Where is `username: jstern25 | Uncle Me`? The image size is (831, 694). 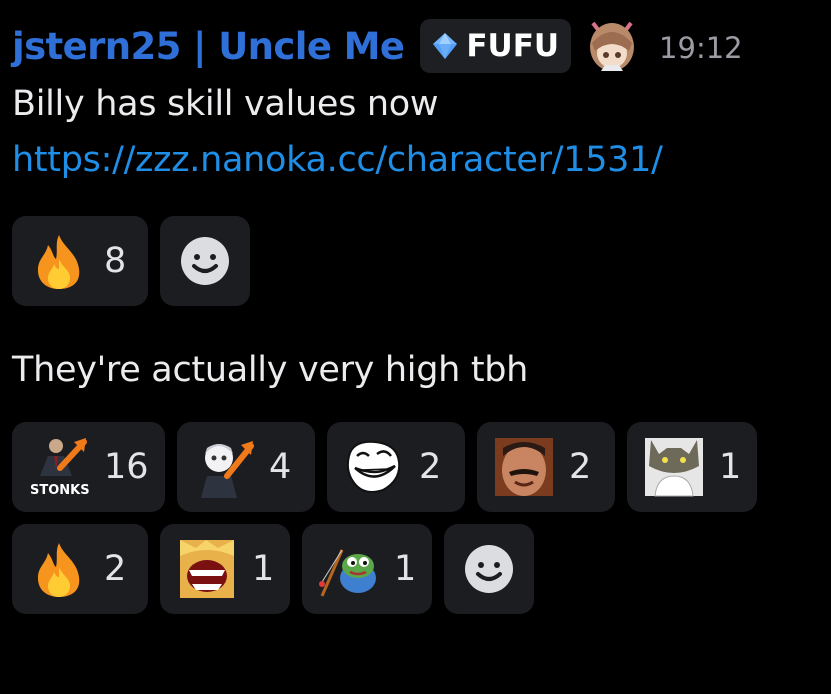
username: jstern25 | Uncle Me is located at coordinates (208, 46).